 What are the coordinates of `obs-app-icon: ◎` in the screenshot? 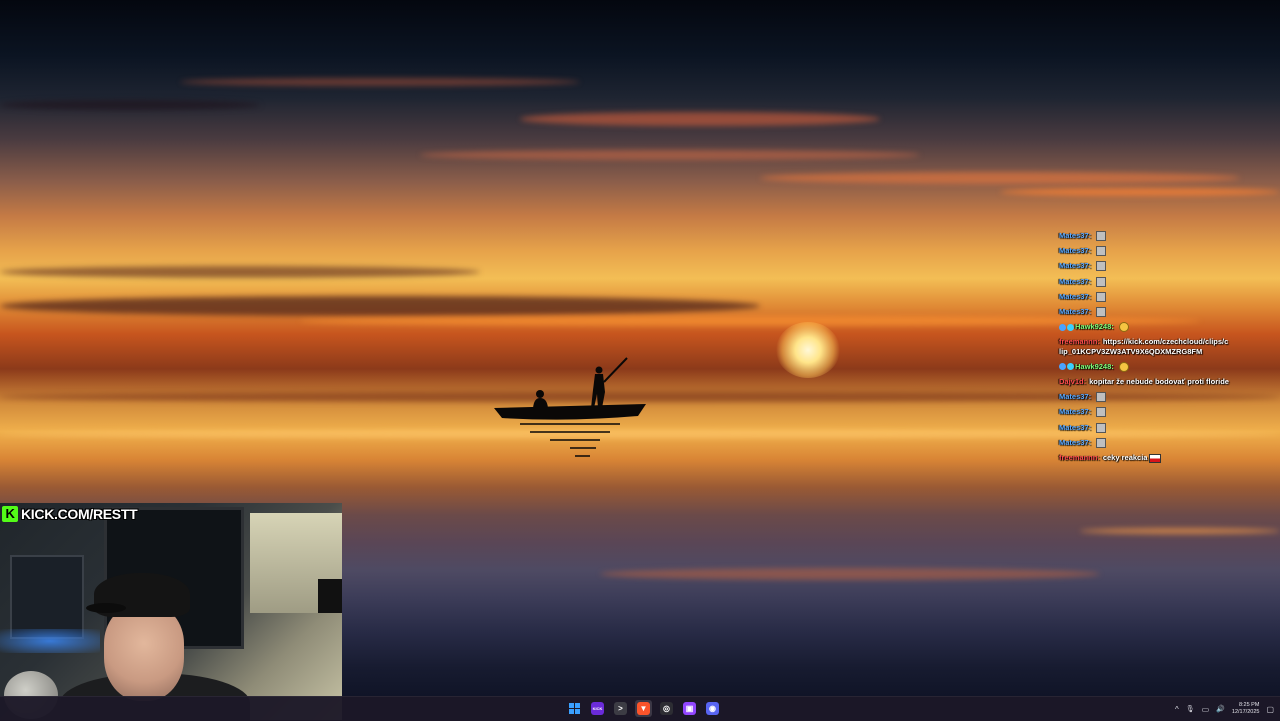 It's located at (666, 708).